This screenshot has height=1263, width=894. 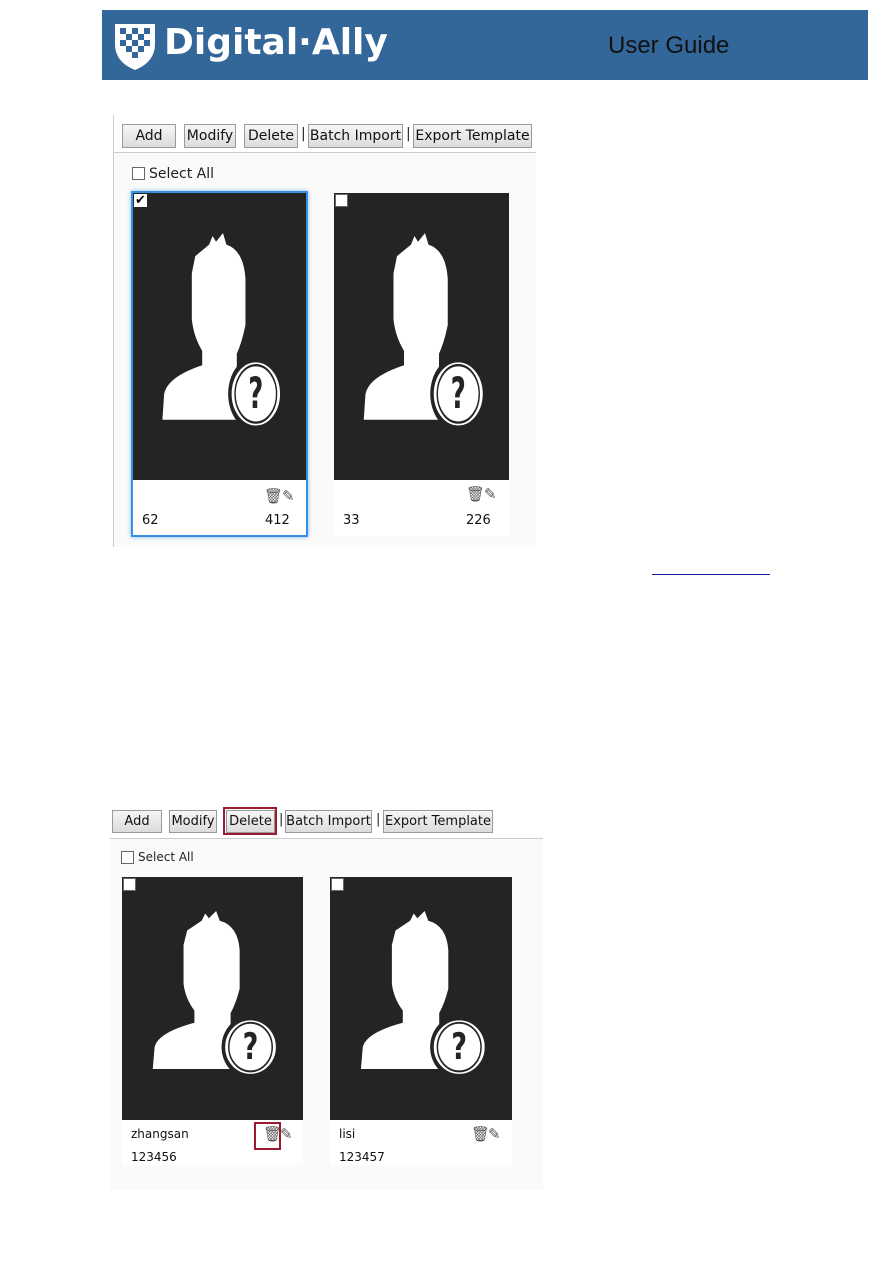 I want to click on header-title: User Guide, so click(x=669, y=45).